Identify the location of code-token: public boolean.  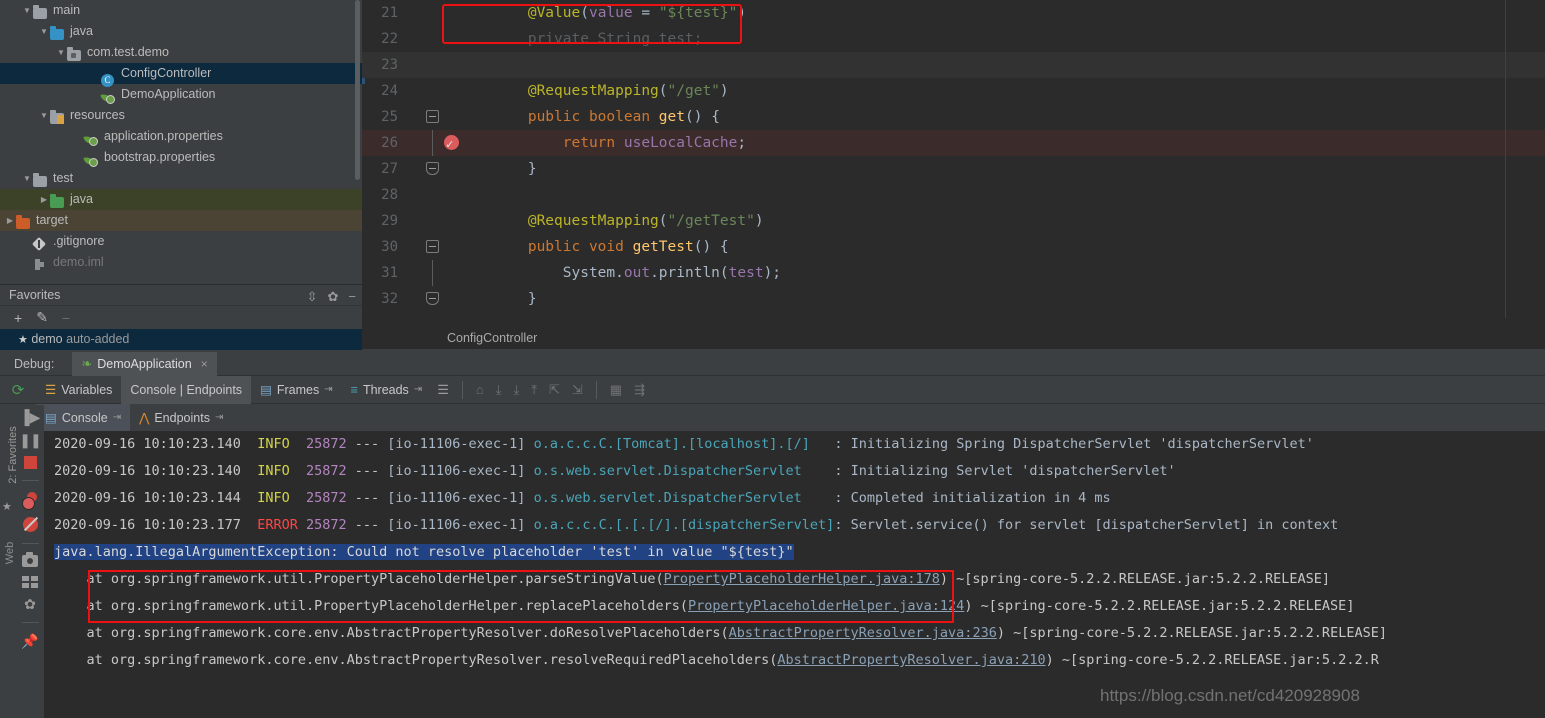
(593, 117).